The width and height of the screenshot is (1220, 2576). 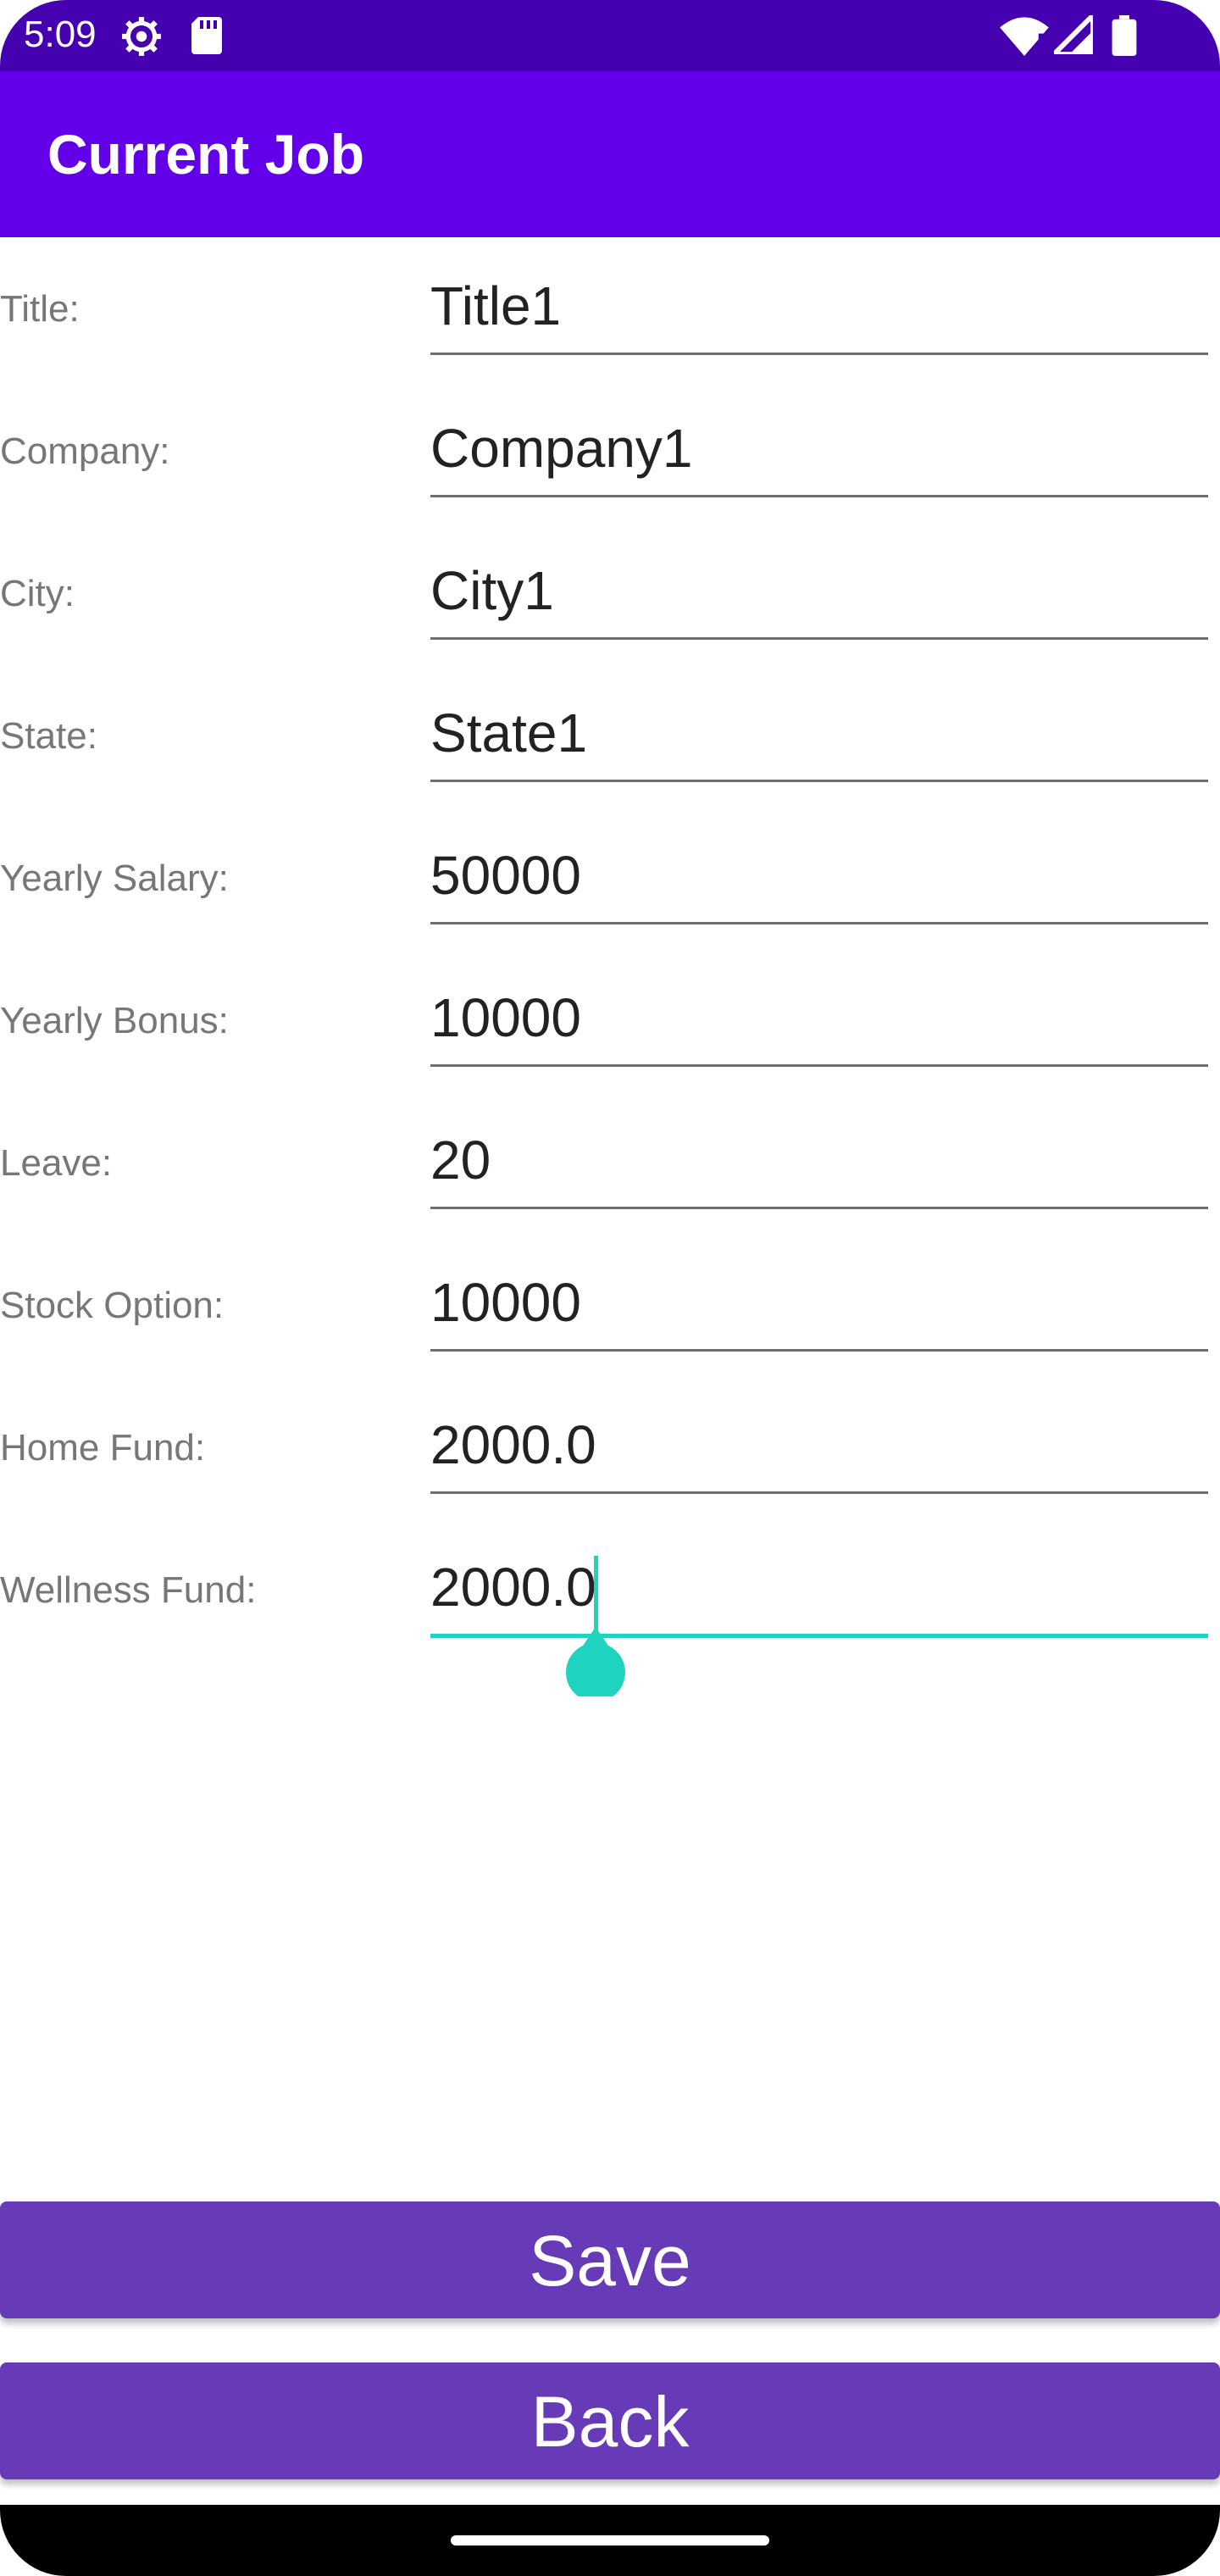 I want to click on page-title: Current Job, so click(x=206, y=154).